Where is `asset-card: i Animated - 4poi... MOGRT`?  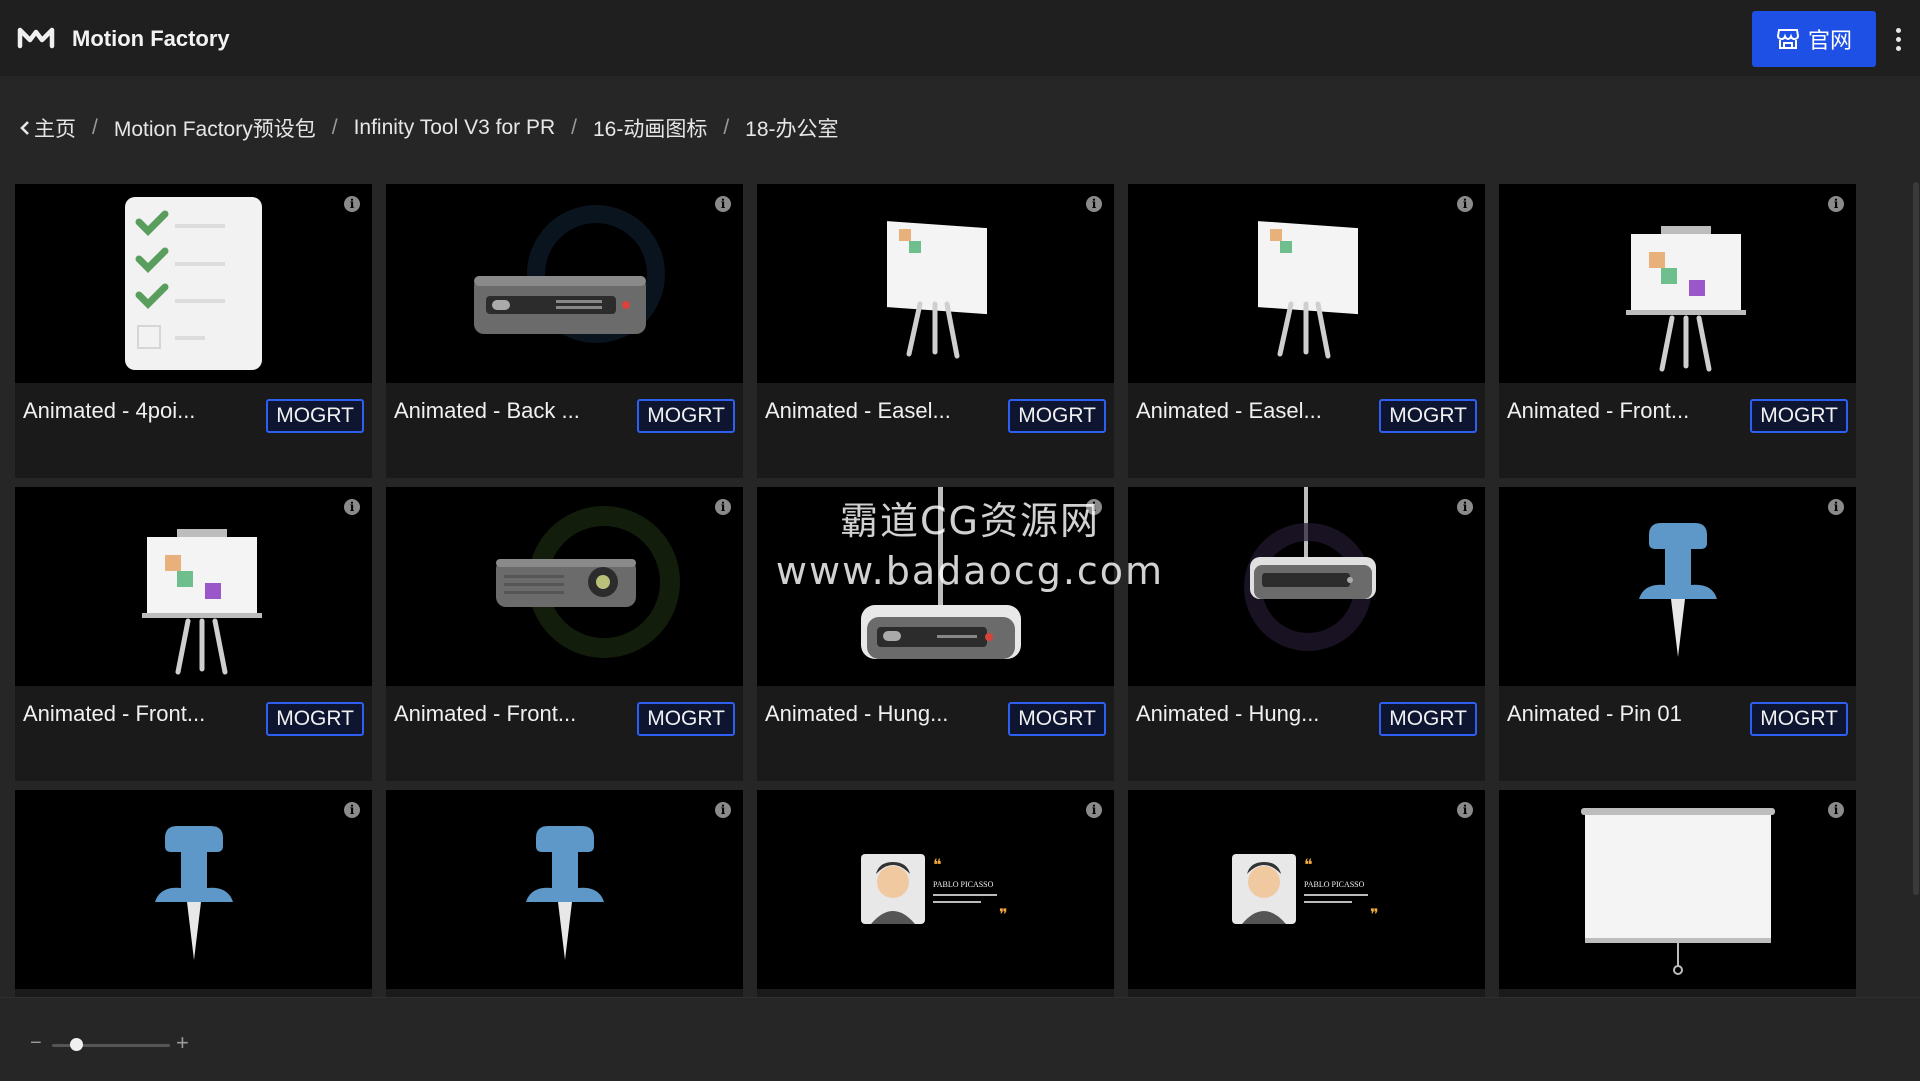 asset-card: i Animated - 4poi... MOGRT is located at coordinates (193, 331).